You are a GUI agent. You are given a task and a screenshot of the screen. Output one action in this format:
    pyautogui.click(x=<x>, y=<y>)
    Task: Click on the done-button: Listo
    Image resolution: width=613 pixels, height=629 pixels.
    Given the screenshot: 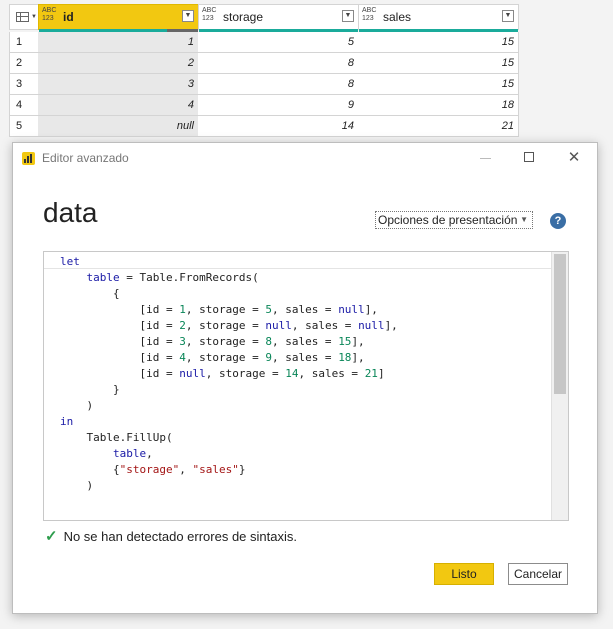 What is the action you would take?
    pyautogui.click(x=464, y=574)
    